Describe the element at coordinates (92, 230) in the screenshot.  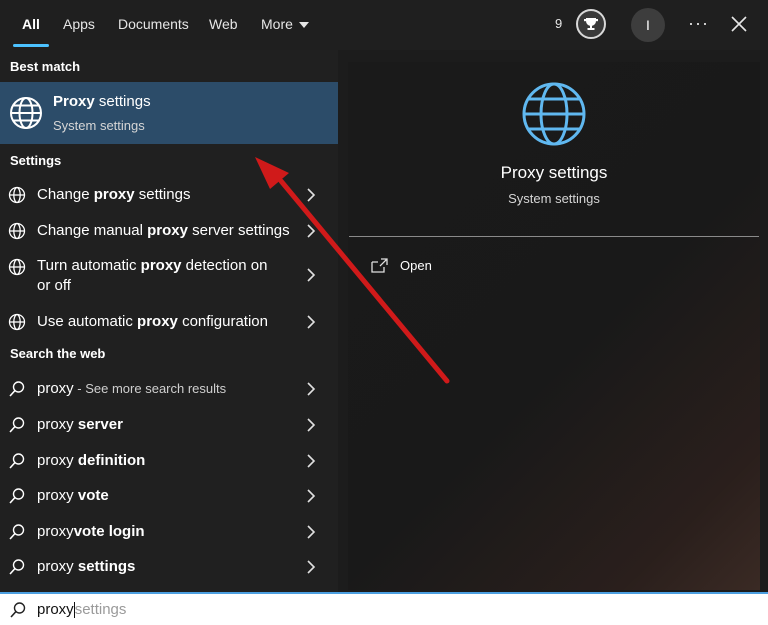
I see `label-pre: Change manual` at that location.